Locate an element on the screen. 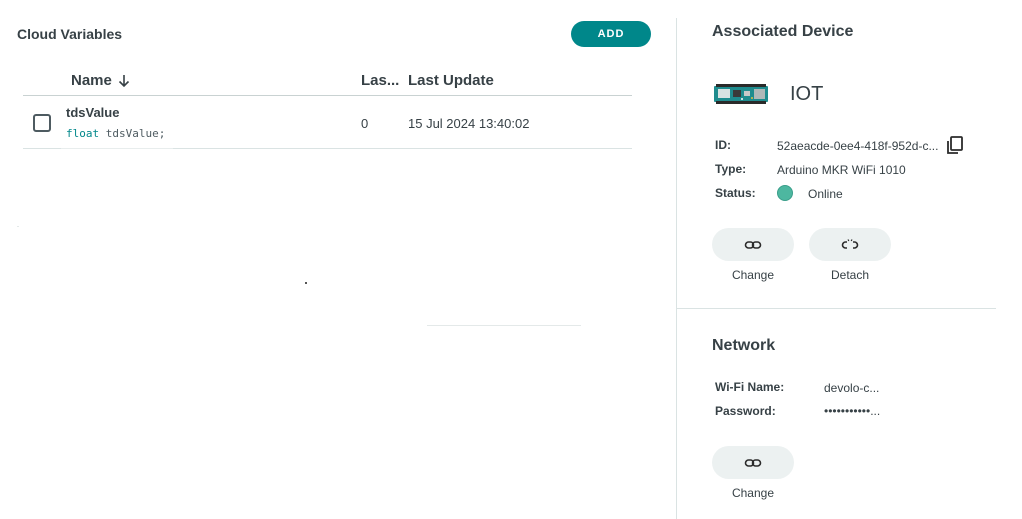 Image resolution: width=1022 pixels, height=519 pixels. column-header-last-update: Last Update is located at coordinates (451, 80).